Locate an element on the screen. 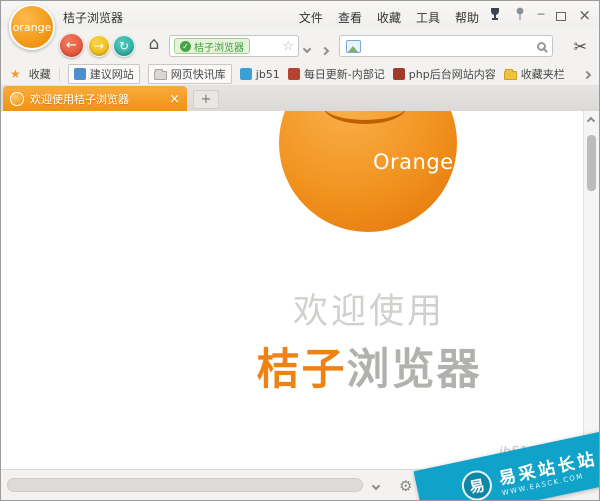  scroll-up-arrow-icon is located at coordinates (591, 121).